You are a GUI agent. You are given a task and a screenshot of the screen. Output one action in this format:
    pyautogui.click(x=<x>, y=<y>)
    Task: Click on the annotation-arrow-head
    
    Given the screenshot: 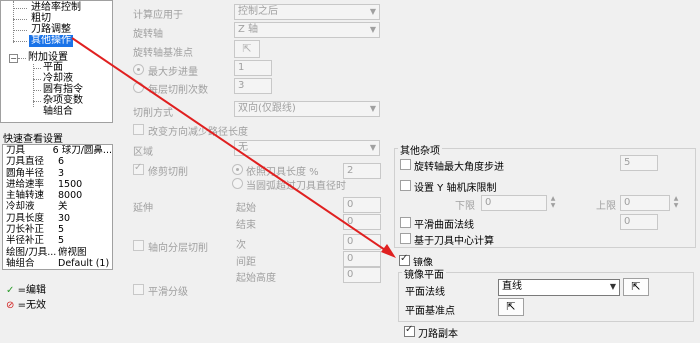 What is the action you would take?
    pyautogui.click(x=388, y=251)
    